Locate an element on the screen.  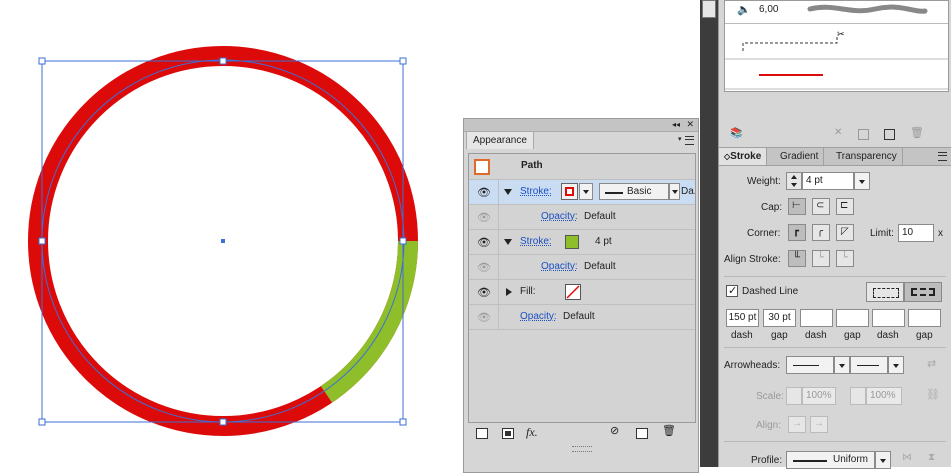
new-brush-icon is located at coordinates (889, 134).